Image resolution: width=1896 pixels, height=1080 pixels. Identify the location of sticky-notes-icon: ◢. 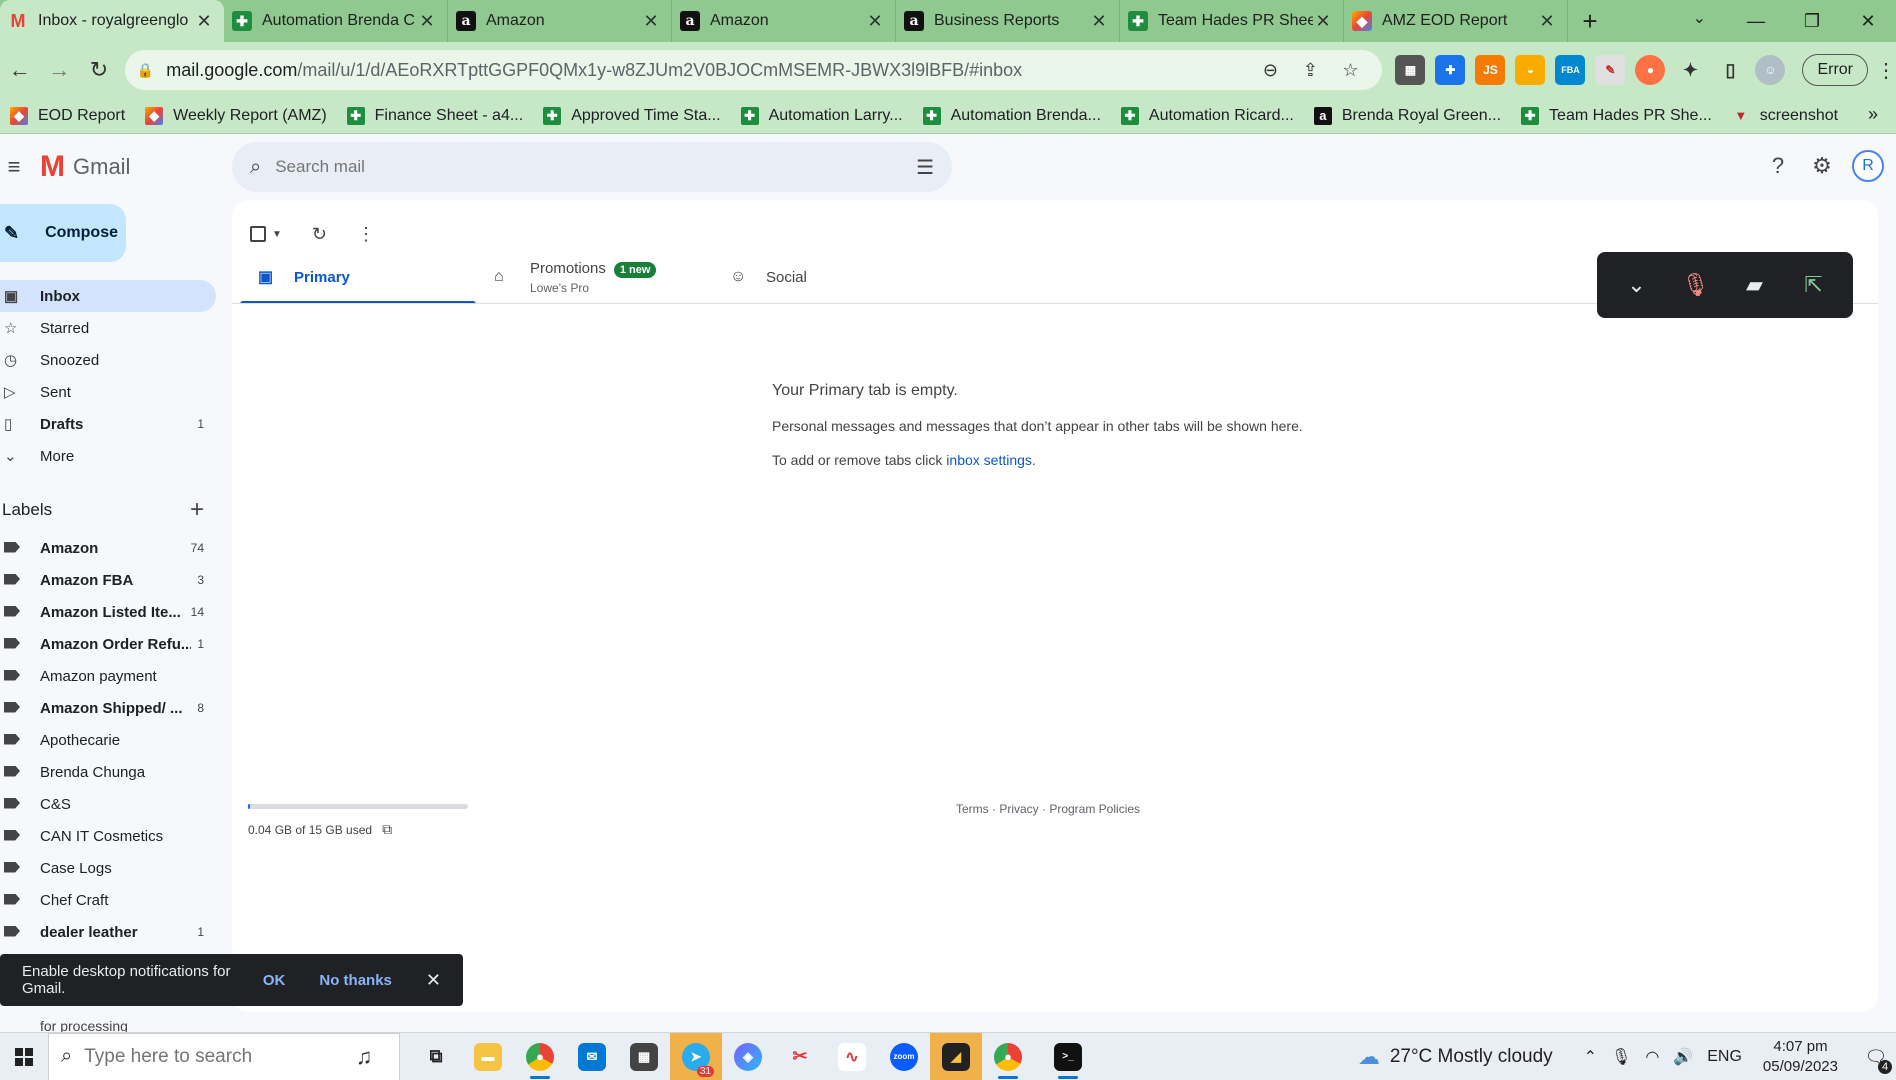
(956, 1056).